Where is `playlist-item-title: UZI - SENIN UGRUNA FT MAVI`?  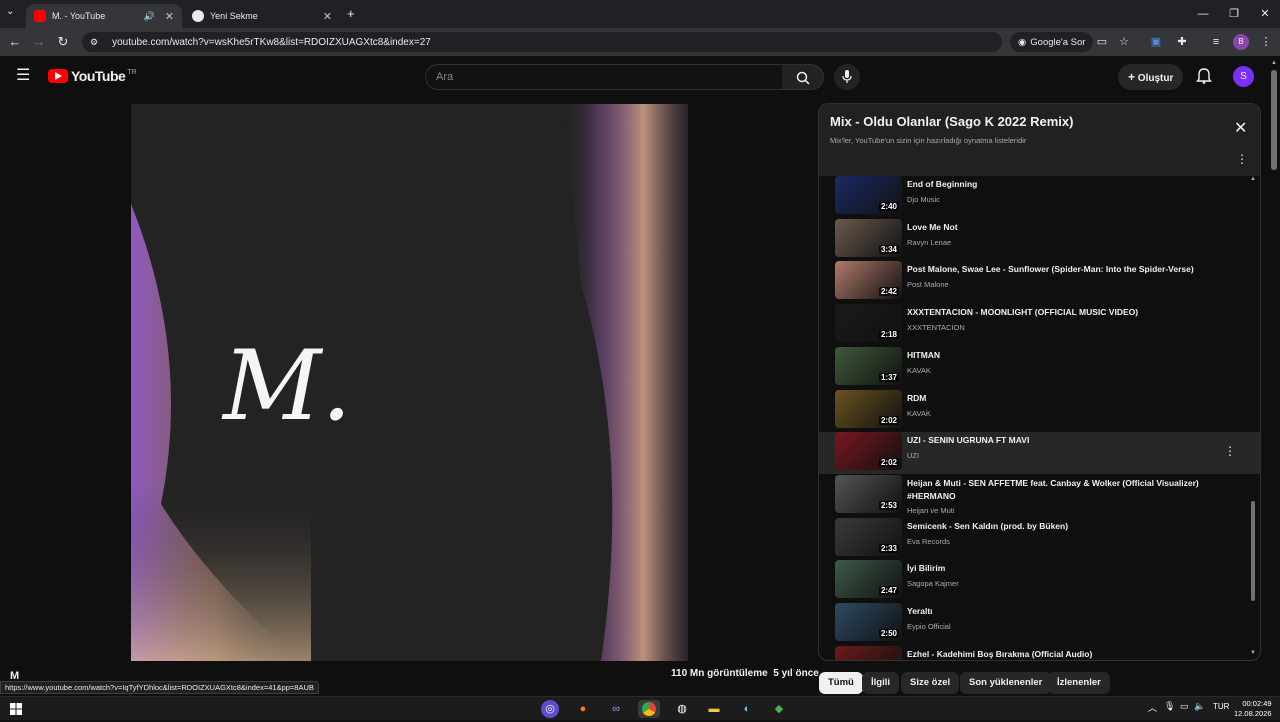
playlist-item-title: UZI - SENIN UGRUNA FT MAVI is located at coordinates (968, 440).